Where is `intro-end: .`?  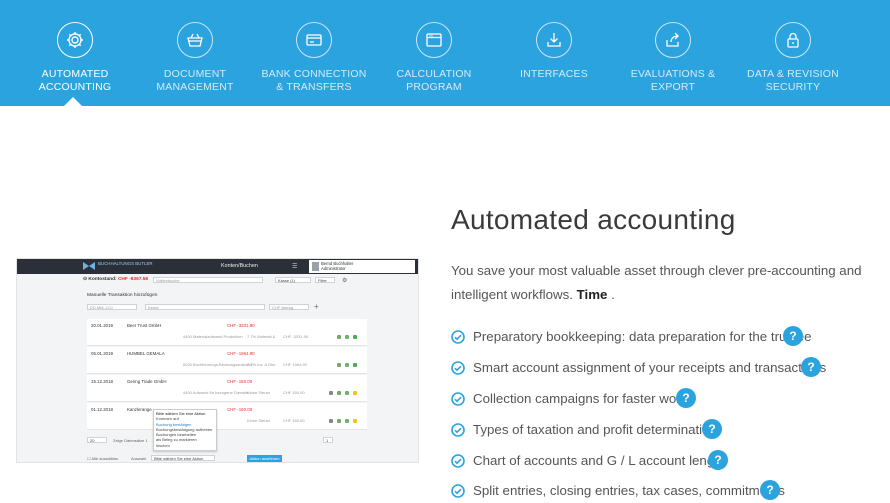 intro-end: . is located at coordinates (613, 294).